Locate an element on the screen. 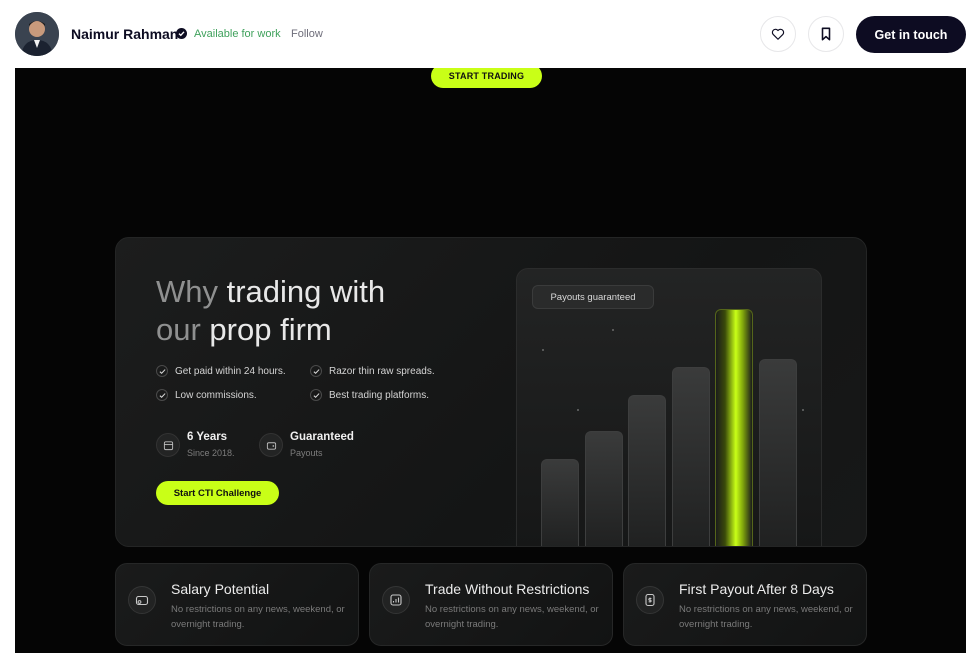 Image resolution: width=974 pixels, height=653 pixels. availability-status: Available for work is located at coordinates (237, 34).